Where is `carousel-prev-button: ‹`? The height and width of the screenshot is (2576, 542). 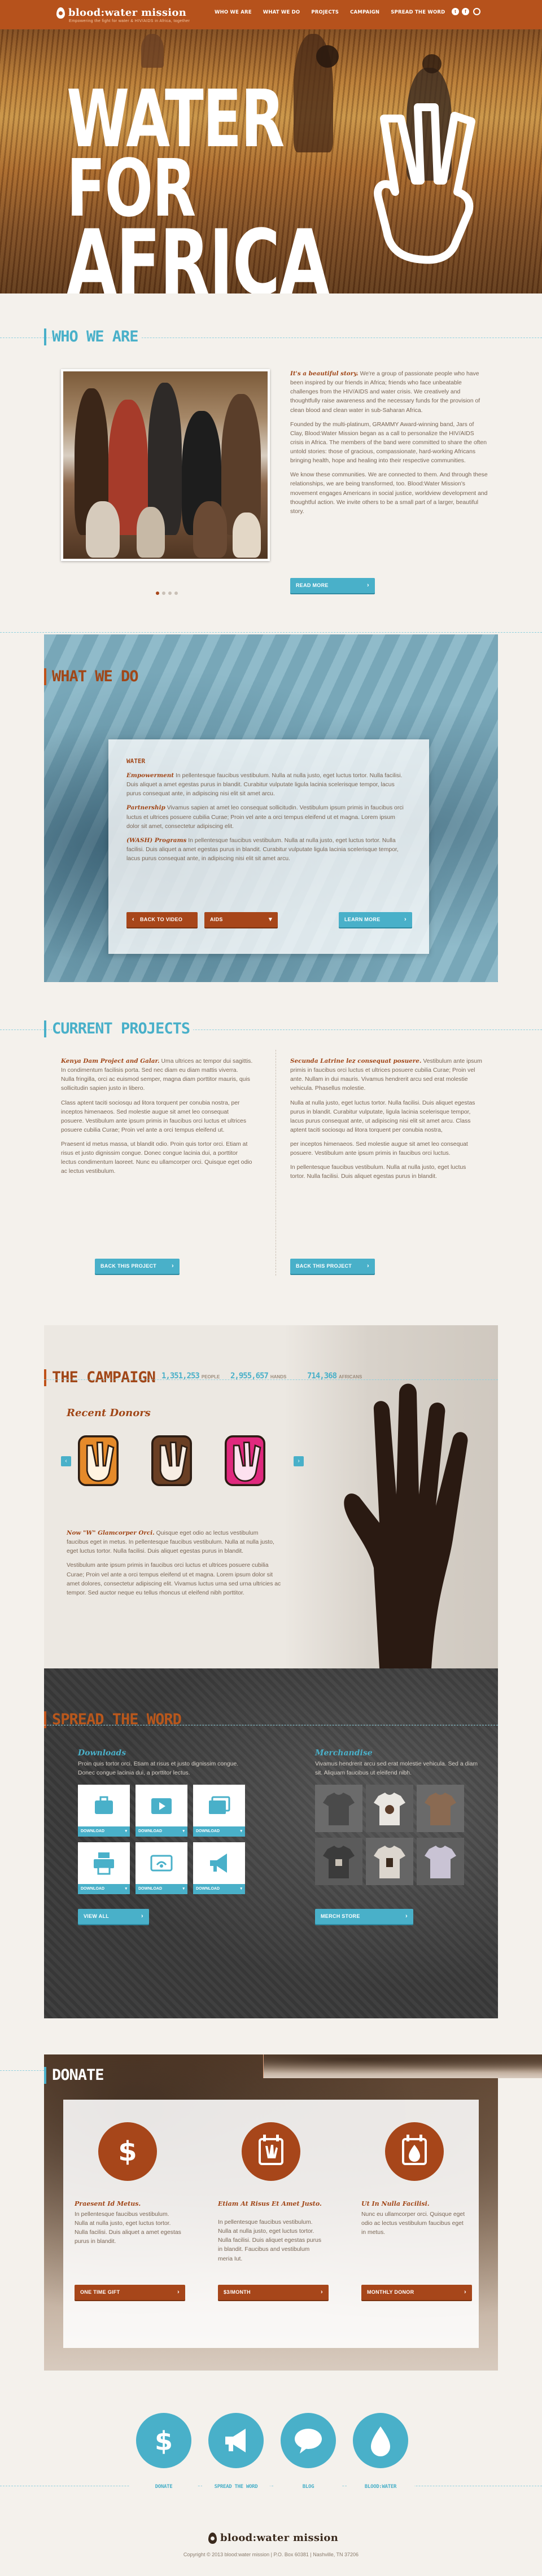 carousel-prev-button: ‹ is located at coordinates (66, 1461).